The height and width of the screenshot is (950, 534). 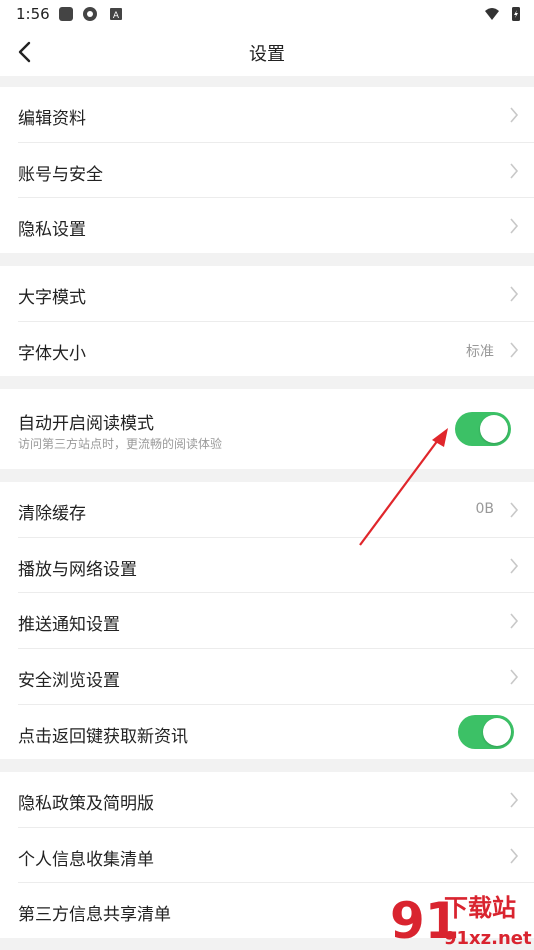 What do you see at coordinates (267, 293) in the screenshot?
I see `large-font-row: 大字模式` at bounding box center [267, 293].